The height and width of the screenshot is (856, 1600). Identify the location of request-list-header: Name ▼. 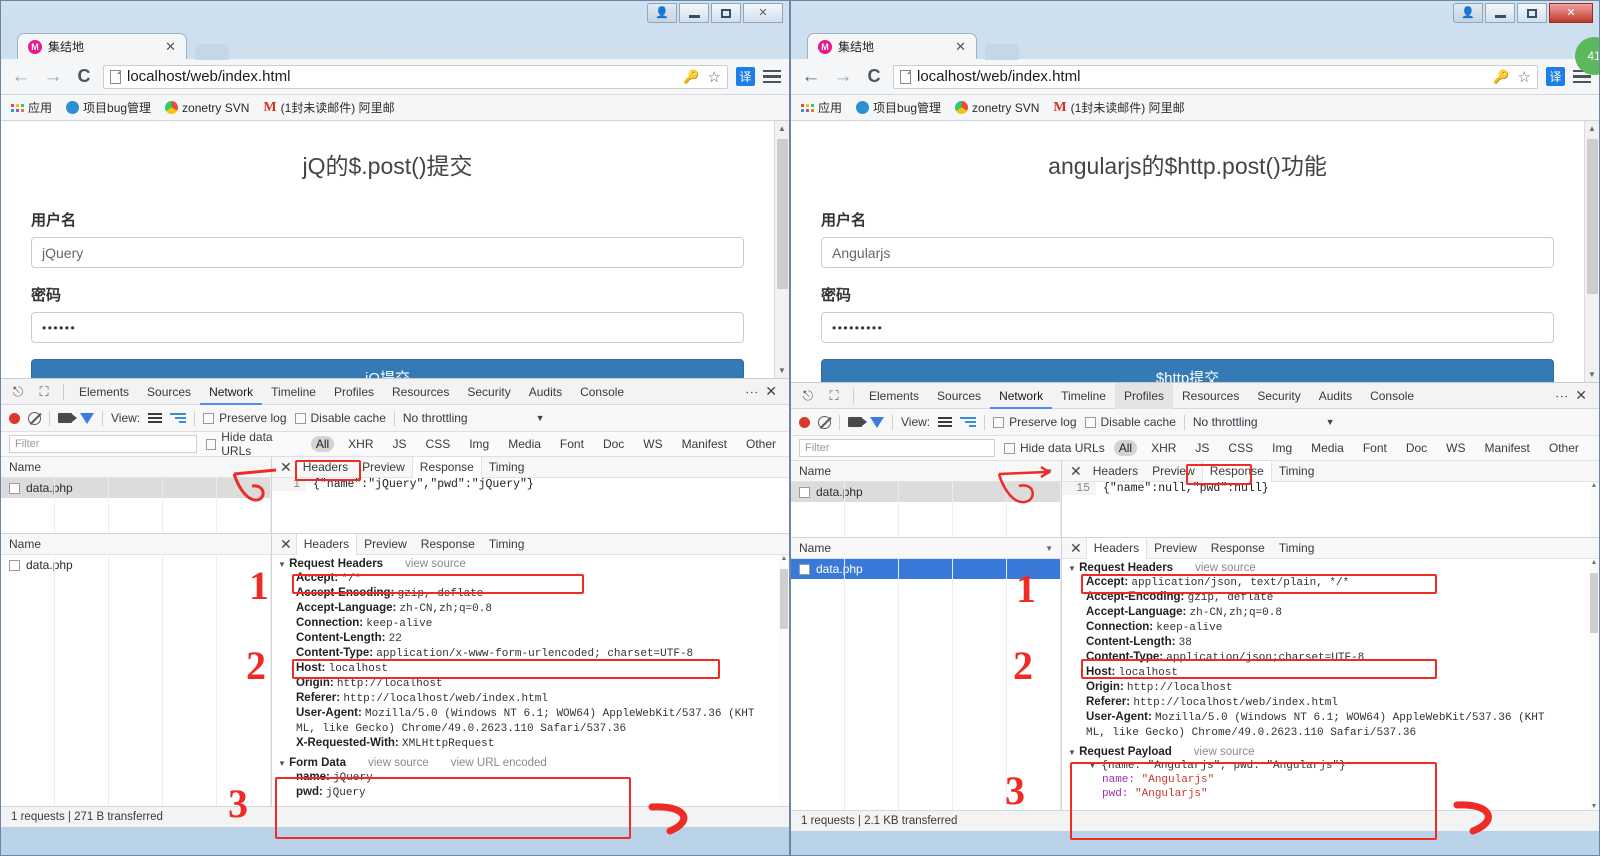
(926, 548).